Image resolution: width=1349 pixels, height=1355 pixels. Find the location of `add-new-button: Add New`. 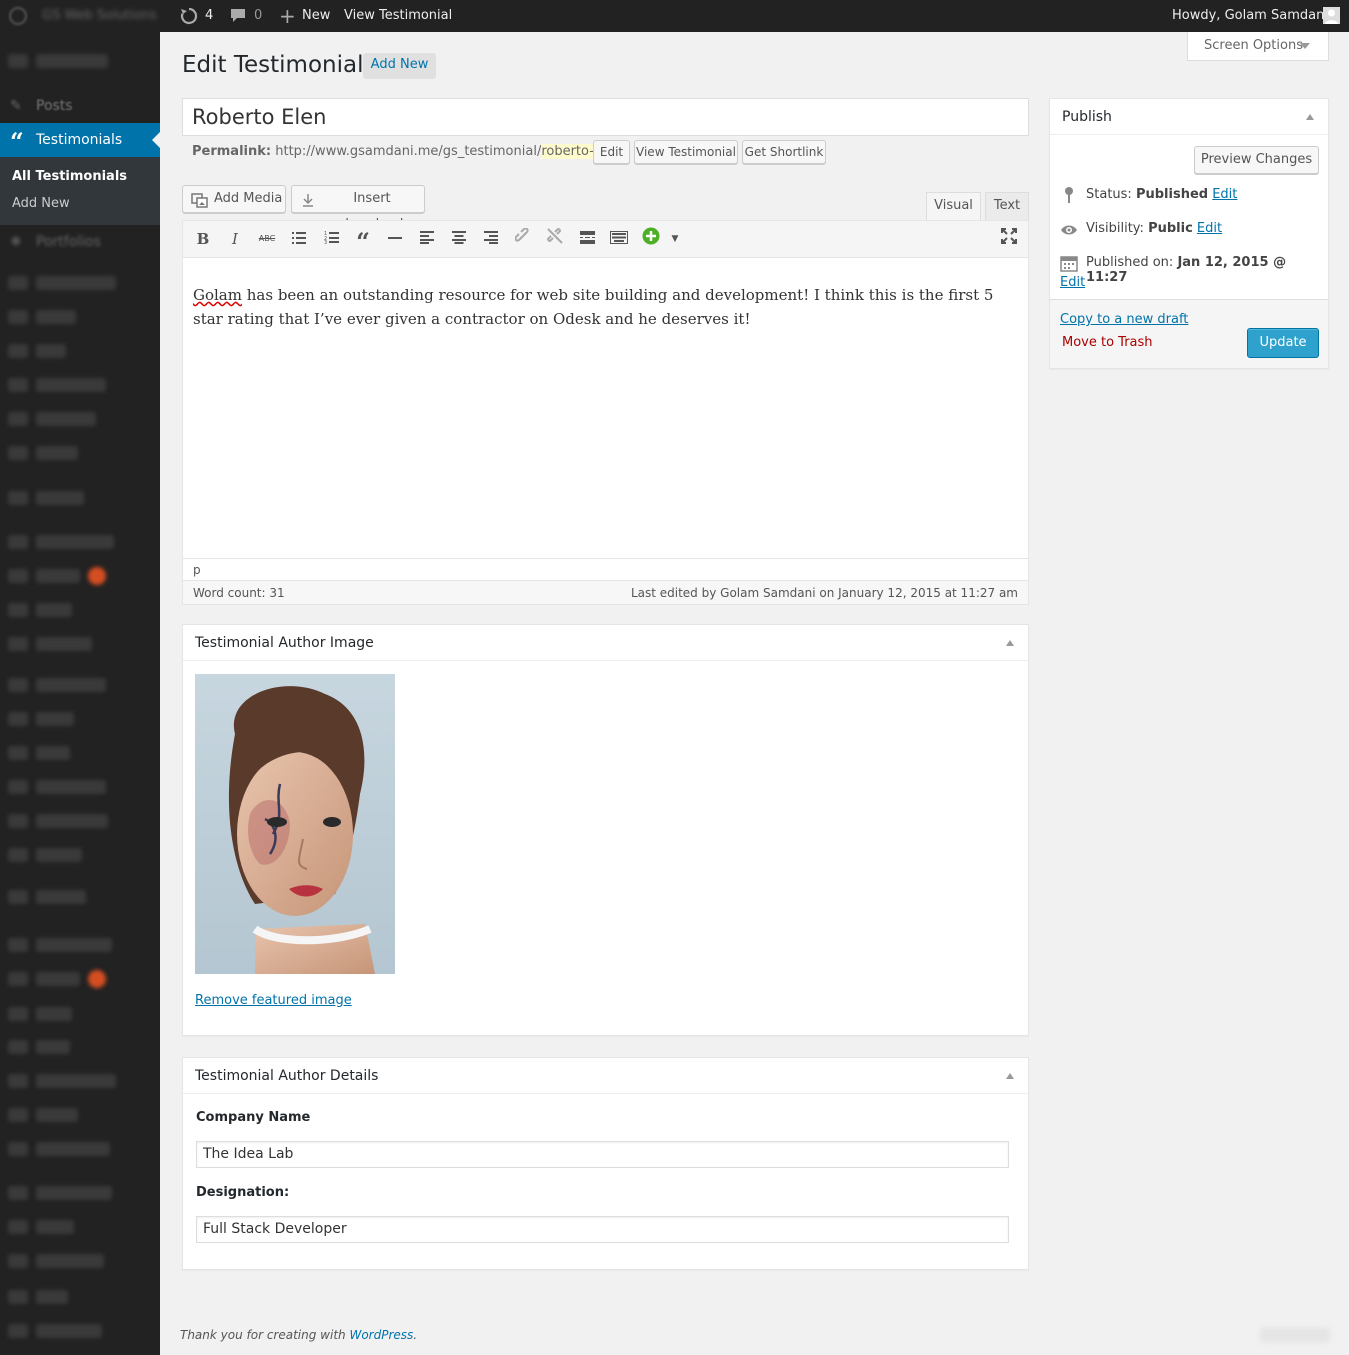

add-new-button: Add New is located at coordinates (399, 66).